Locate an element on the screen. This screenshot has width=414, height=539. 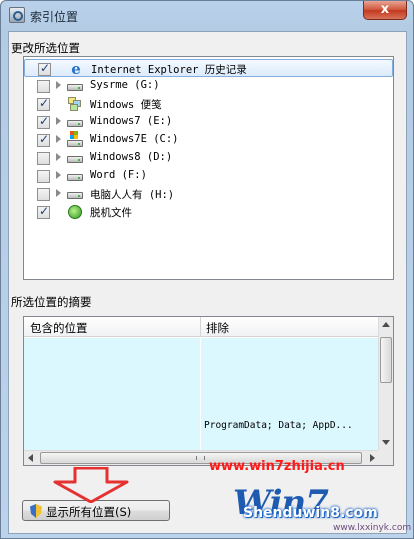
change-locations-label: 更改所选位置 is located at coordinates (45, 48).